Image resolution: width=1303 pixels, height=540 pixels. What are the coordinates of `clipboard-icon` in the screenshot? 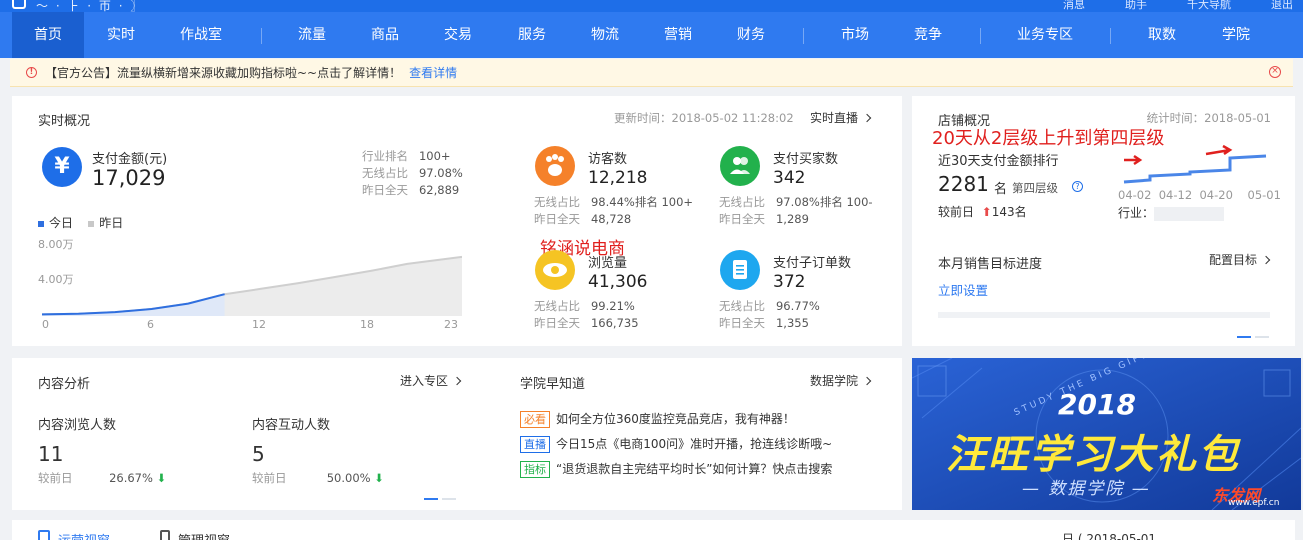 It's located at (740, 270).